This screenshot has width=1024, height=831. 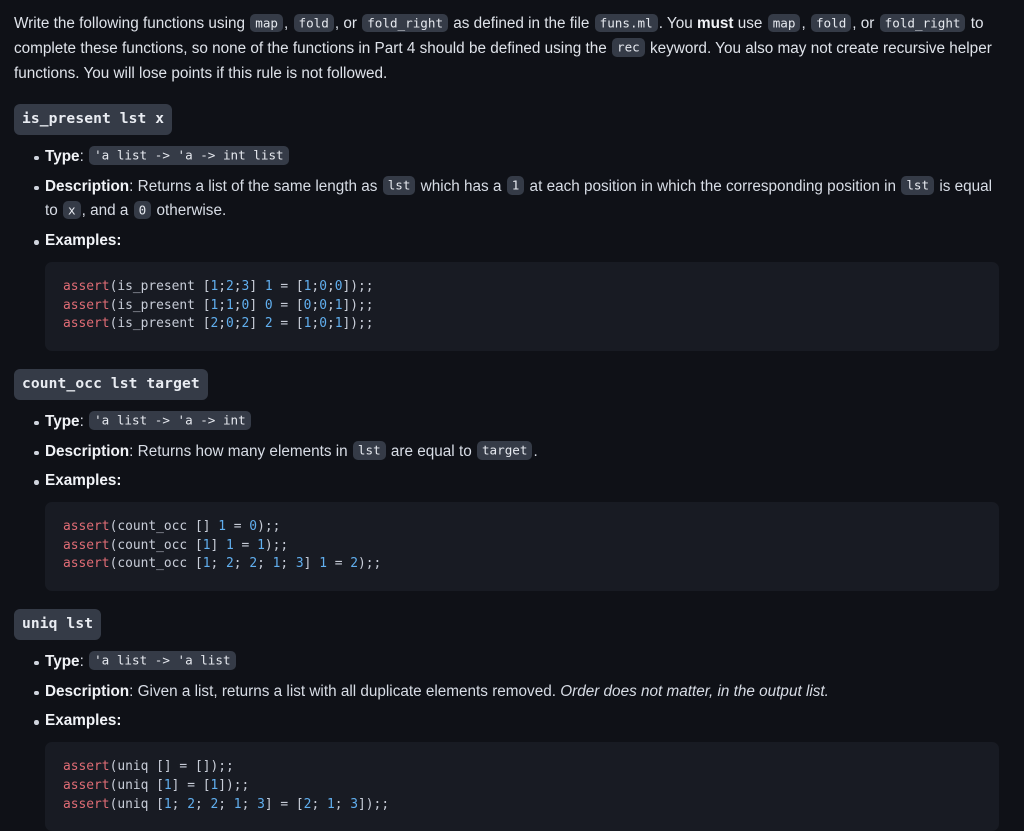 I want to click on spec-examples-item: Examples:, so click(x=510, y=721).